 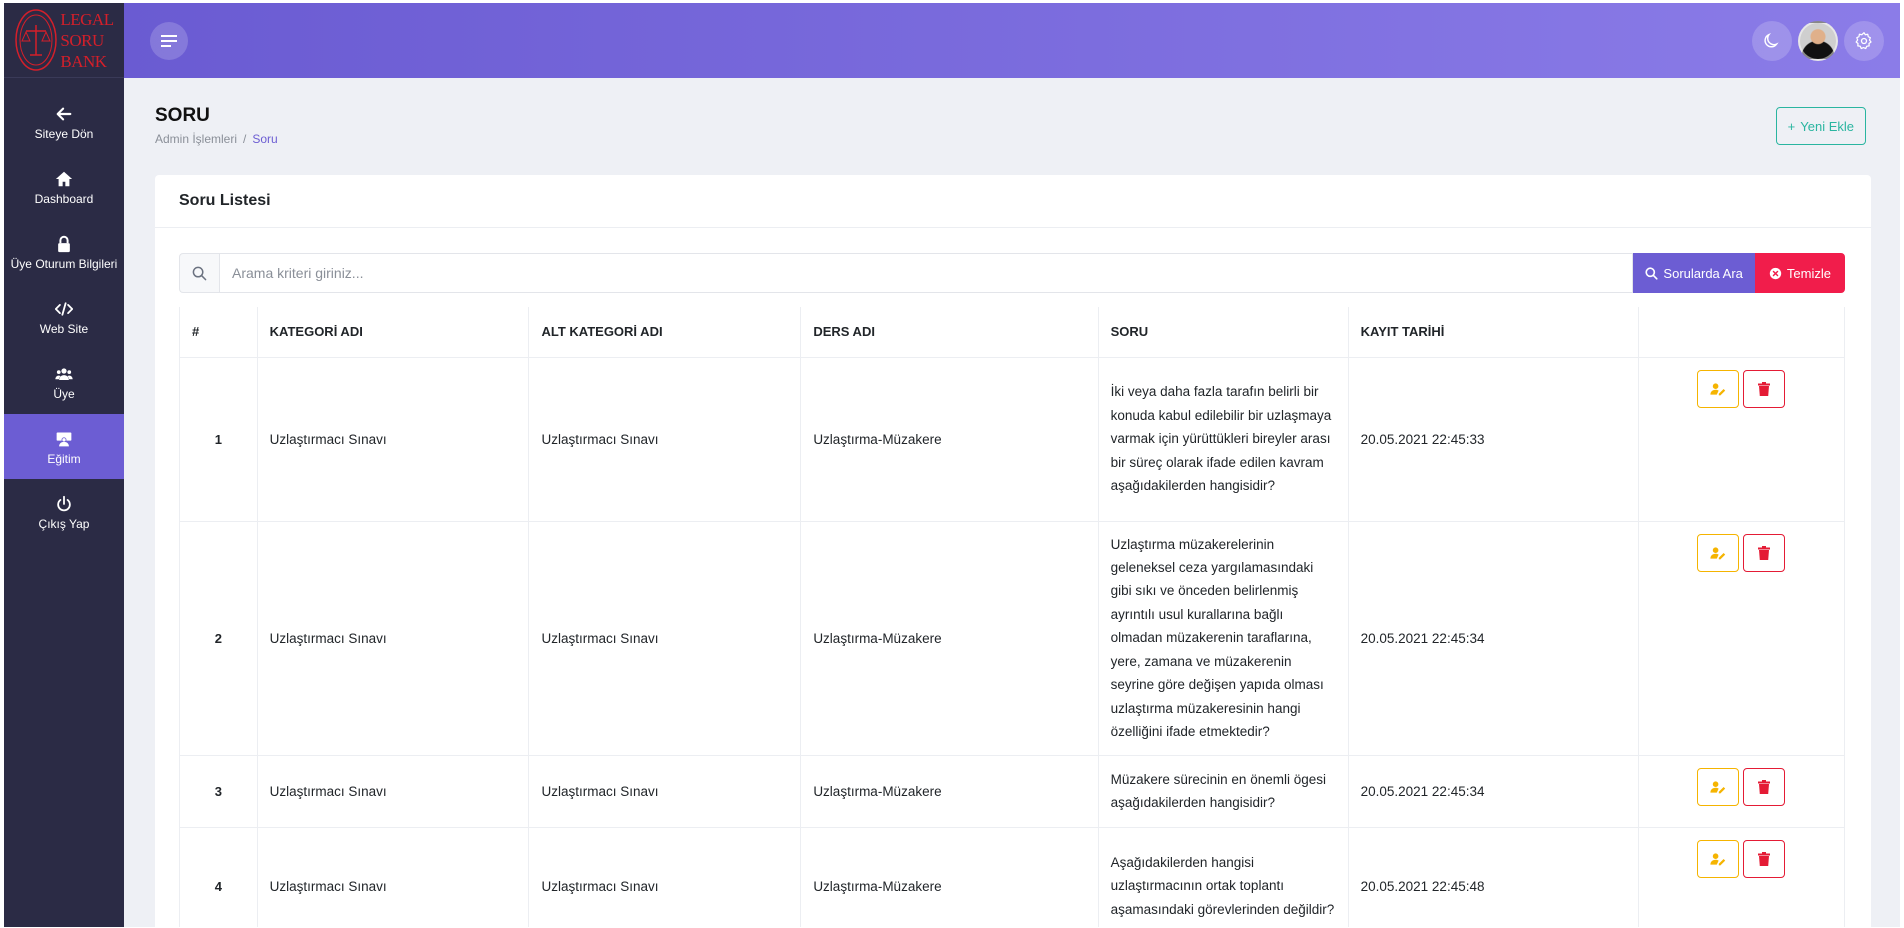 I want to click on clear-button: Temizle, so click(x=1799, y=273).